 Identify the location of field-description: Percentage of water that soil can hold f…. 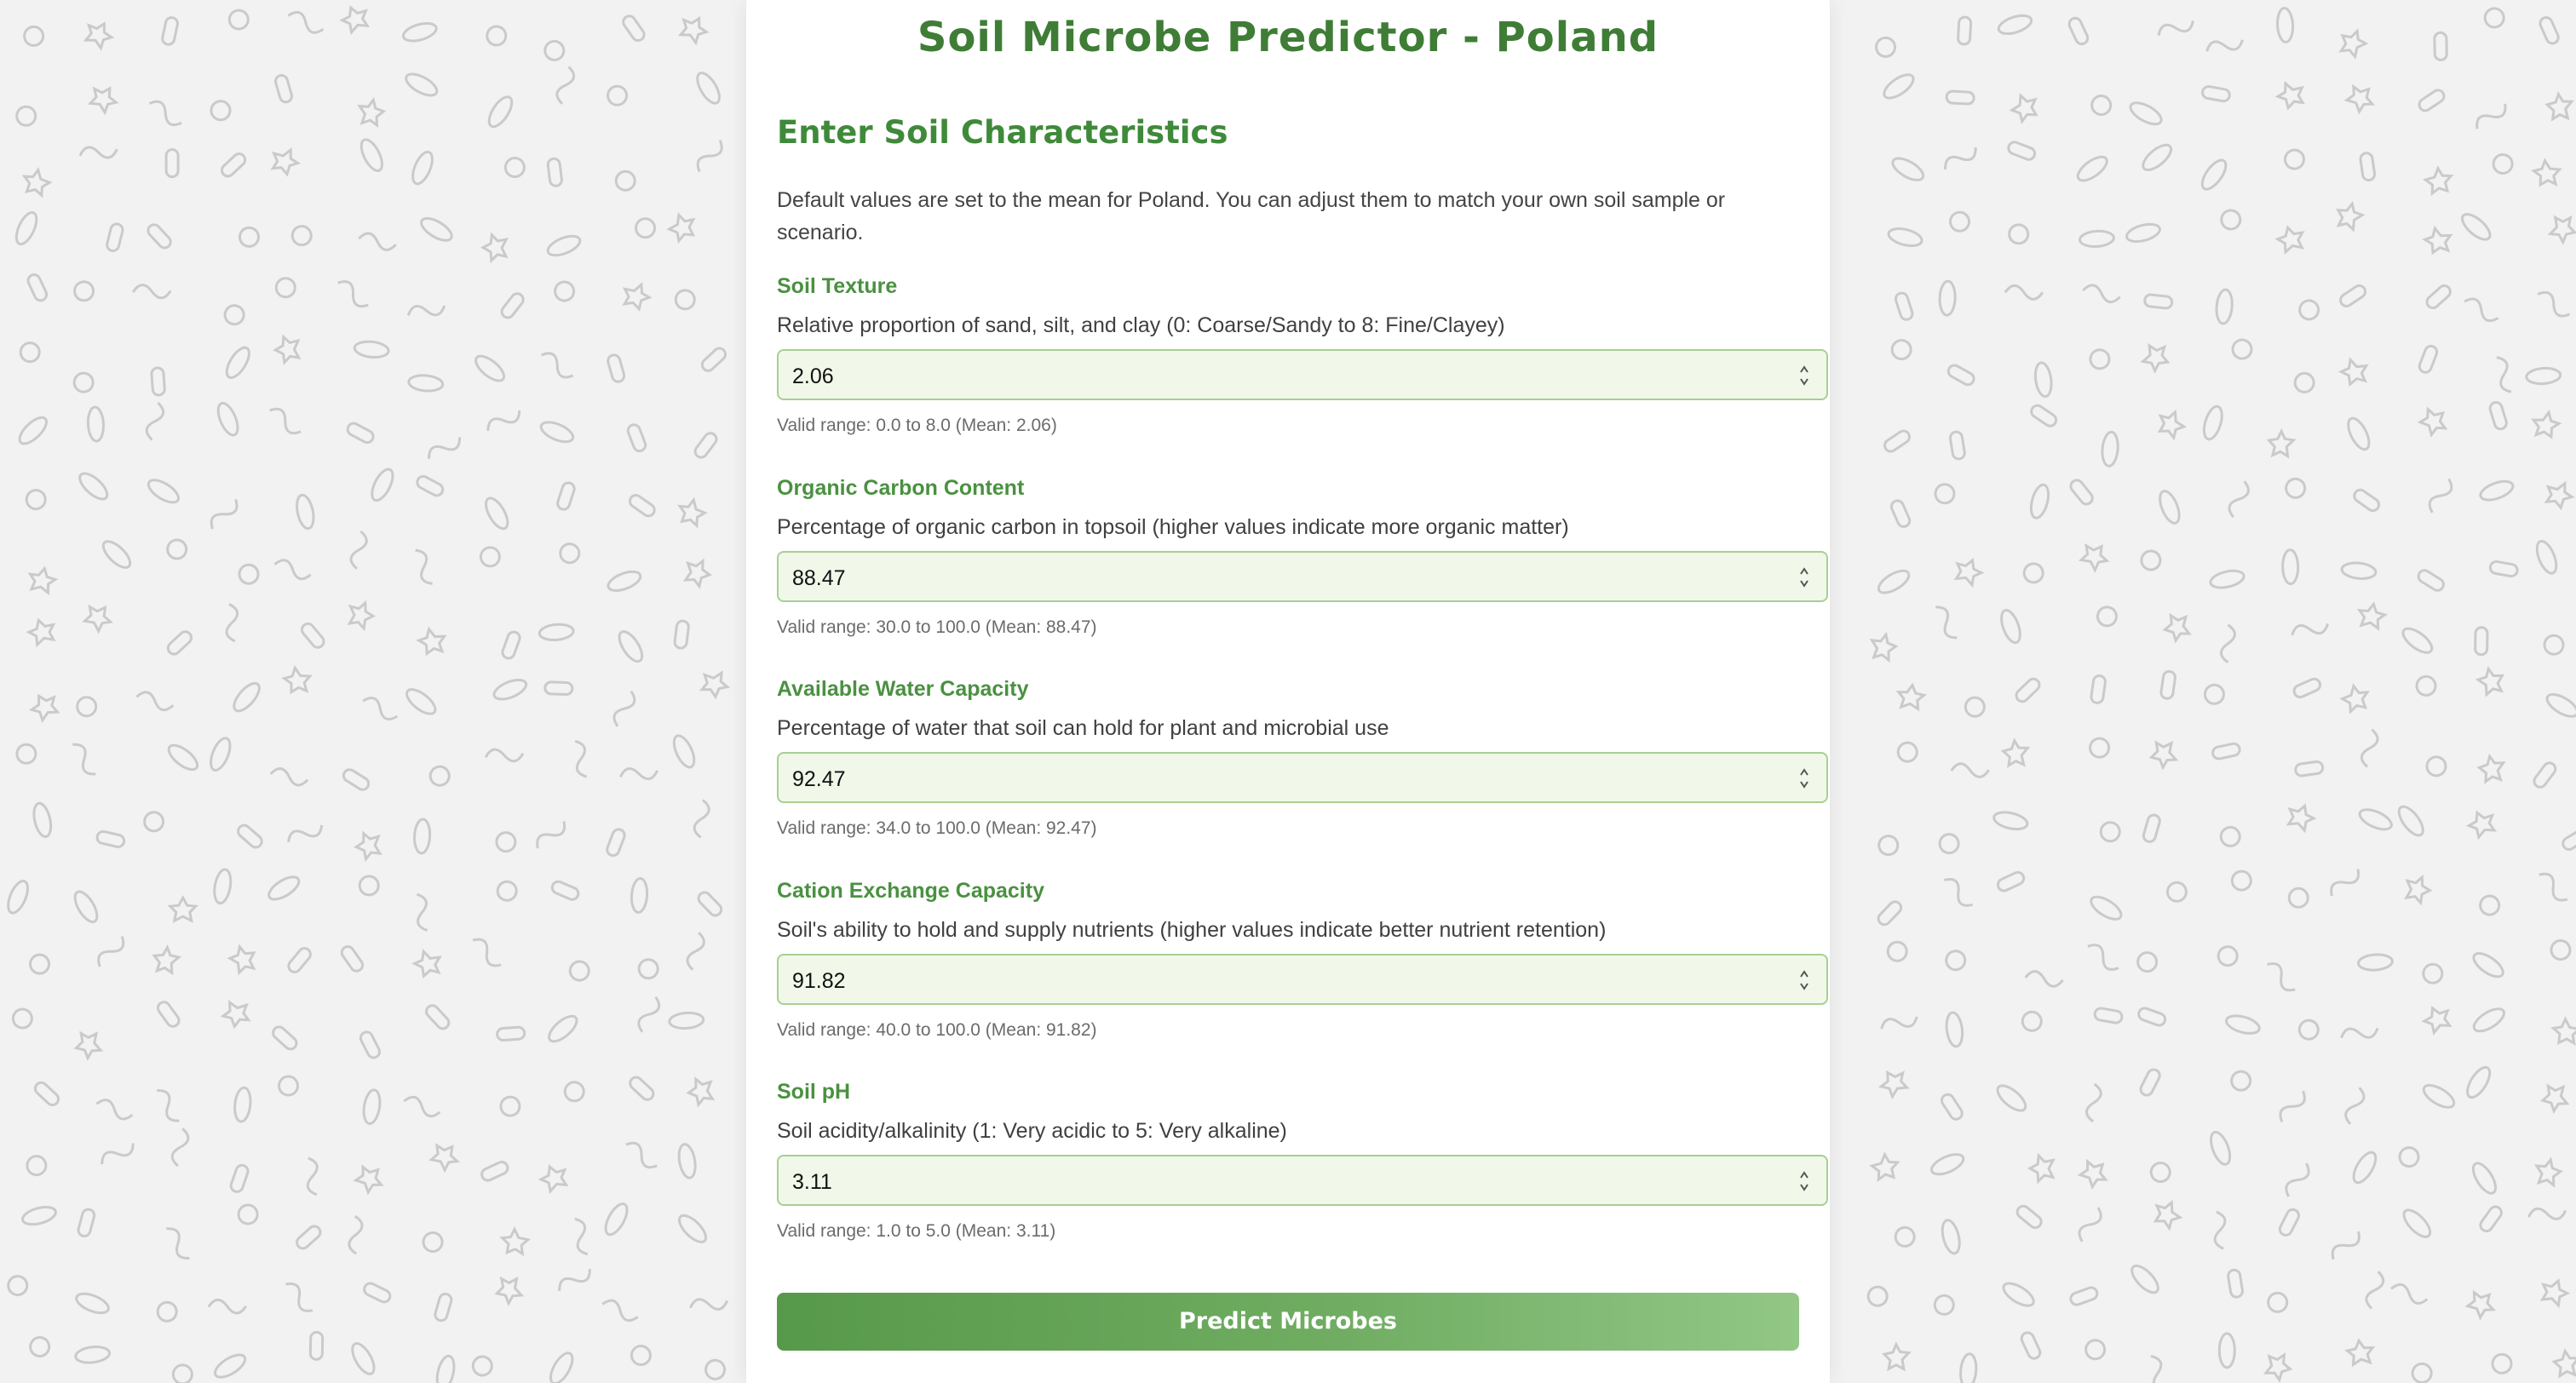
(1083, 728).